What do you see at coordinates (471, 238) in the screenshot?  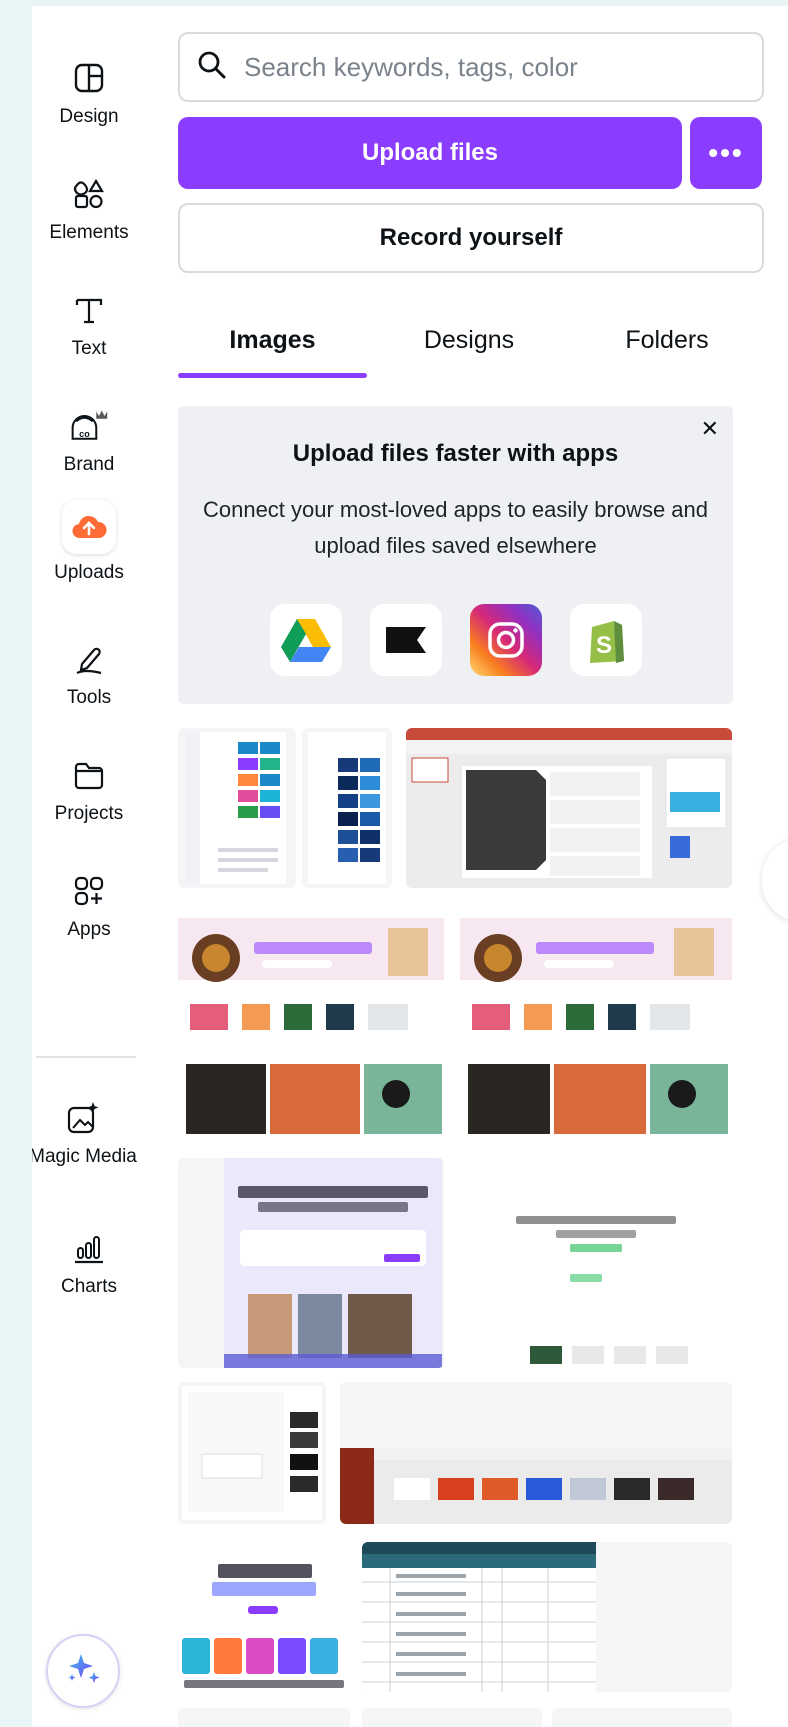 I see `record-yourself-button: Record yourself` at bounding box center [471, 238].